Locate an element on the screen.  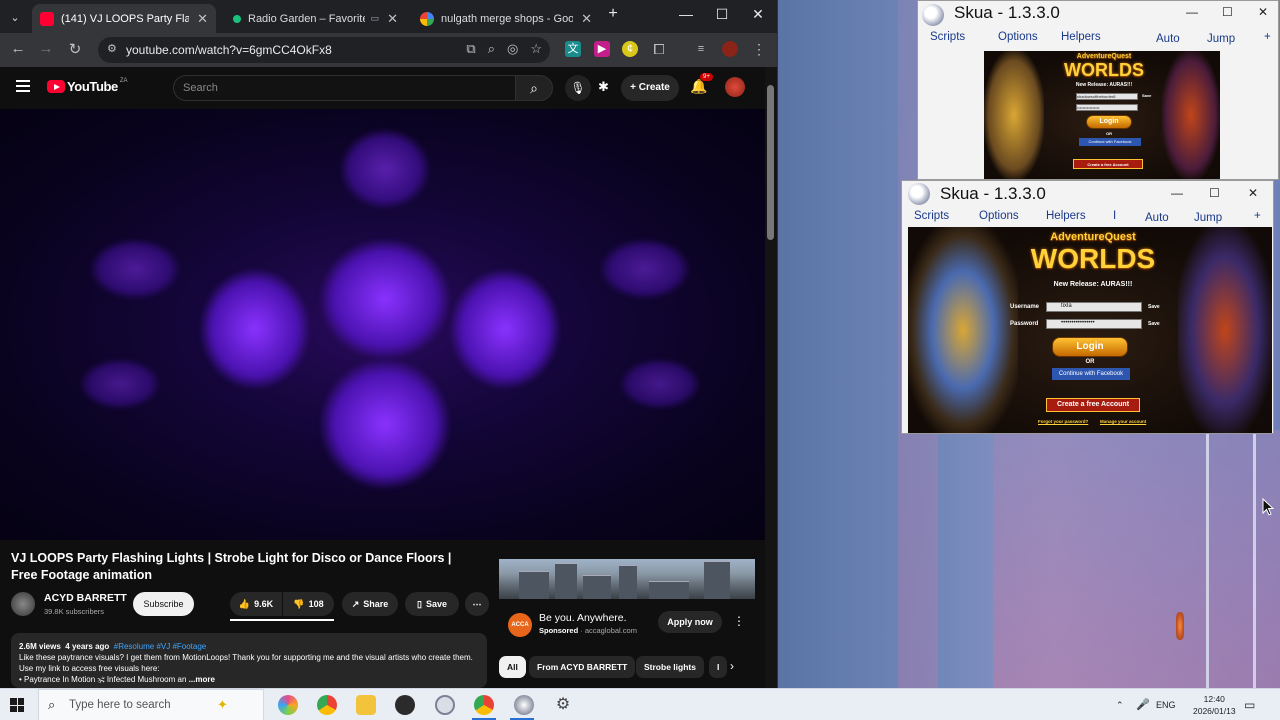
more-actions-button: ⋯ is located at coordinates (477, 604).